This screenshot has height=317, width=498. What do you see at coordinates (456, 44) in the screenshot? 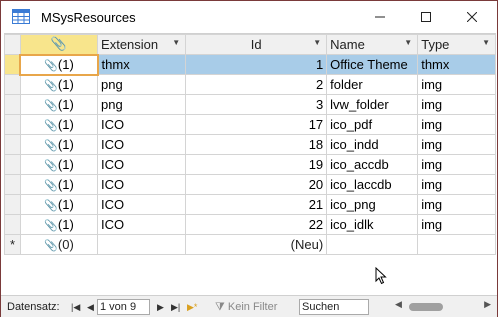
I see `column-header-type: Type ▼` at bounding box center [456, 44].